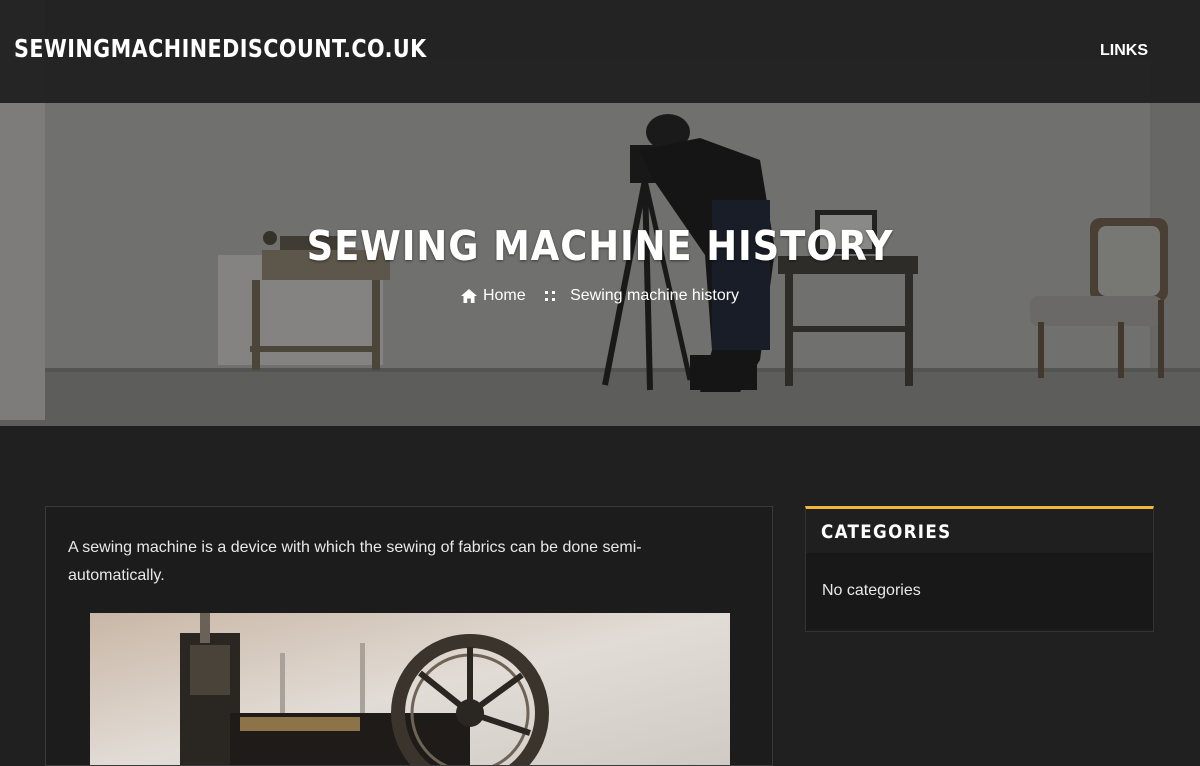 The image size is (1200, 766). What do you see at coordinates (886, 532) in the screenshot?
I see `widget-title: CATEGORIES` at bounding box center [886, 532].